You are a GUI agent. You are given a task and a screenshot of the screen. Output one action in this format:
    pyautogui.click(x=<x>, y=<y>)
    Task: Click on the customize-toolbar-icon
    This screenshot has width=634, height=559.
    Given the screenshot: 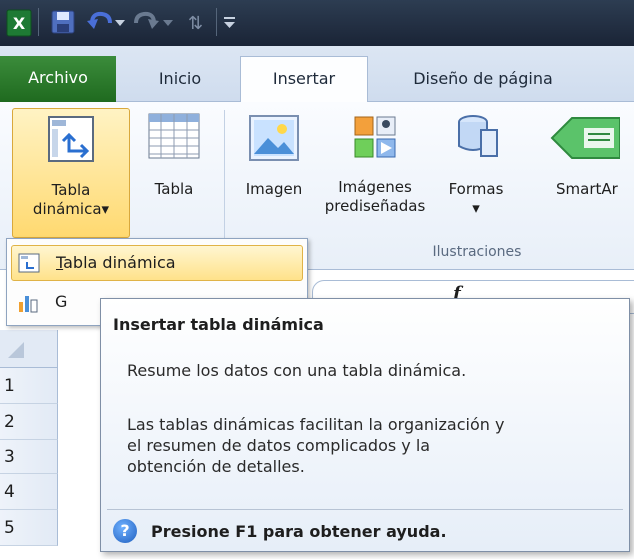 What is the action you would take?
    pyautogui.click(x=230, y=22)
    